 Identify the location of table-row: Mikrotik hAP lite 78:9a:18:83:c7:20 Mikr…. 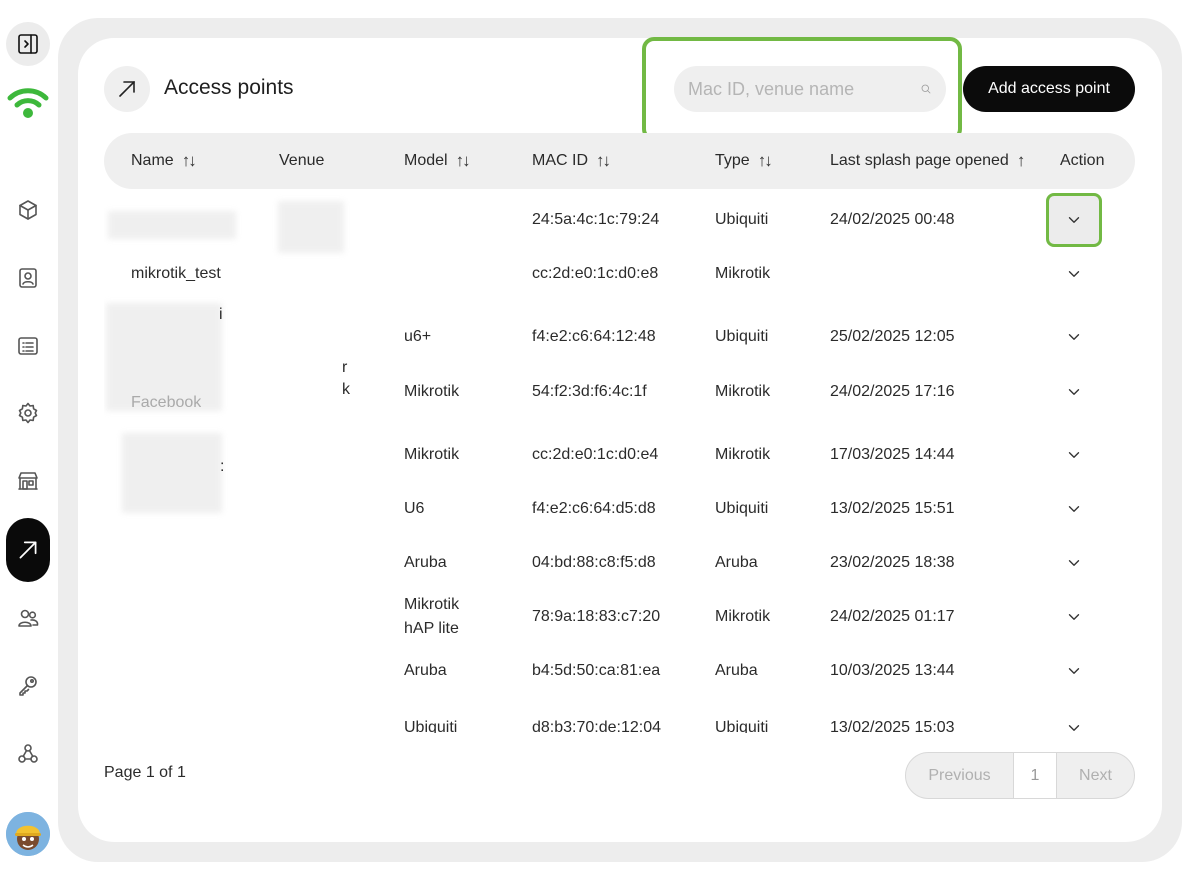
(619, 616).